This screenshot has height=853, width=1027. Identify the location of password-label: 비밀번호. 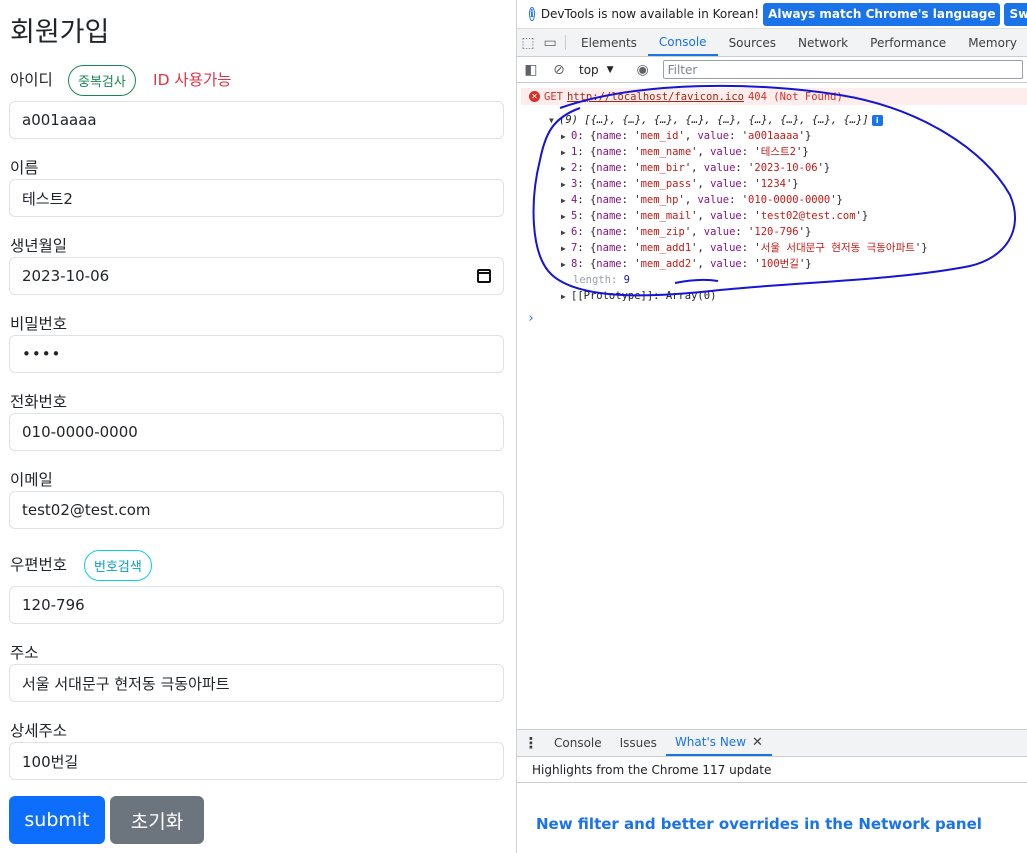
(39, 324).